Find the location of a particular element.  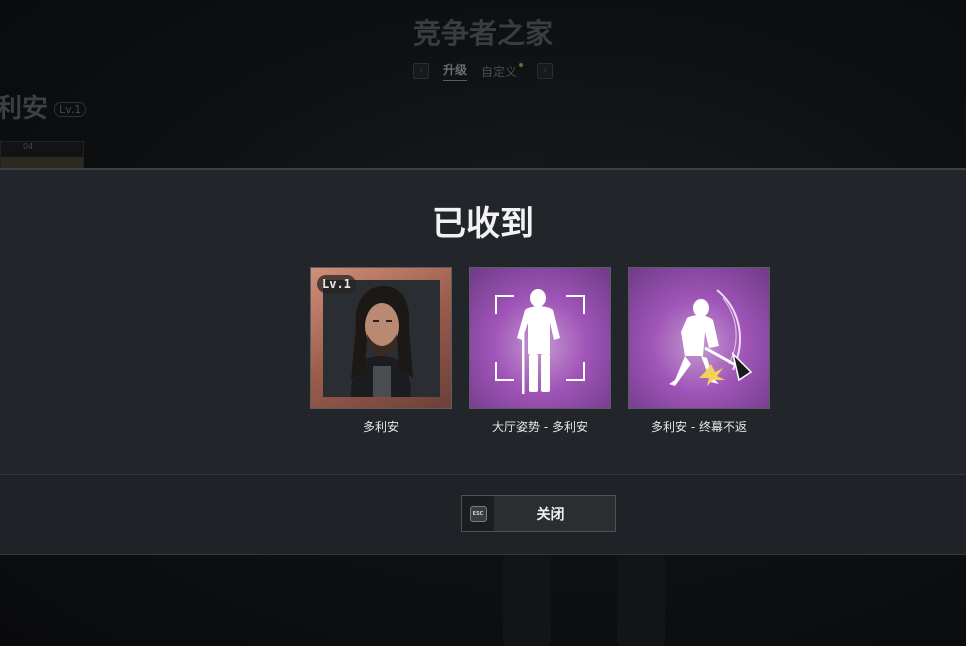

lobby-pose-icon is located at coordinates (540, 341).